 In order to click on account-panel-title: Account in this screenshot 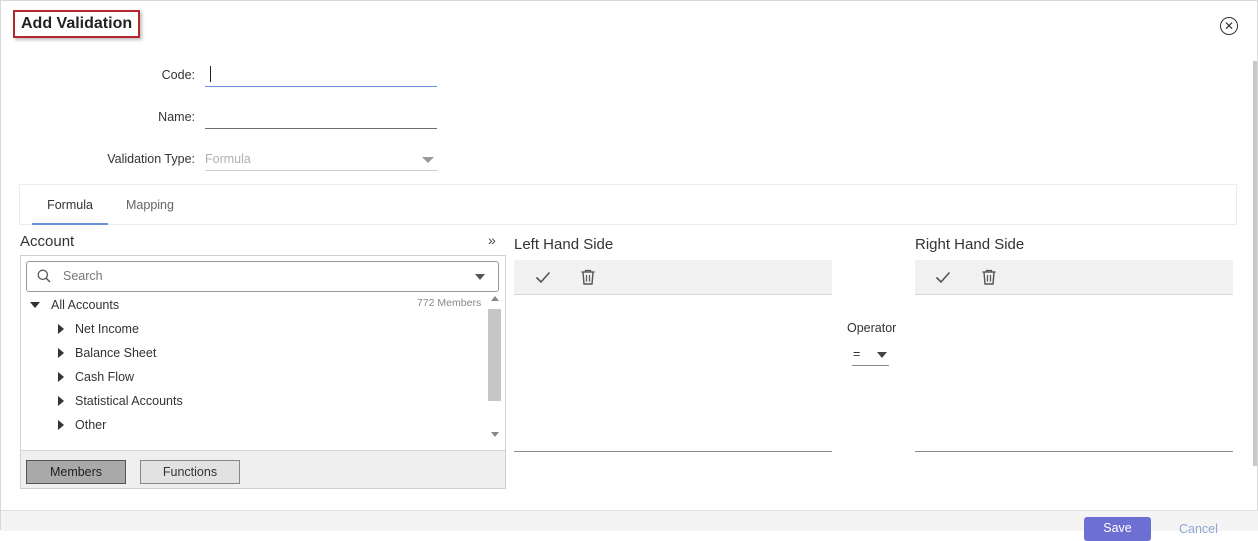, I will do `click(47, 241)`.